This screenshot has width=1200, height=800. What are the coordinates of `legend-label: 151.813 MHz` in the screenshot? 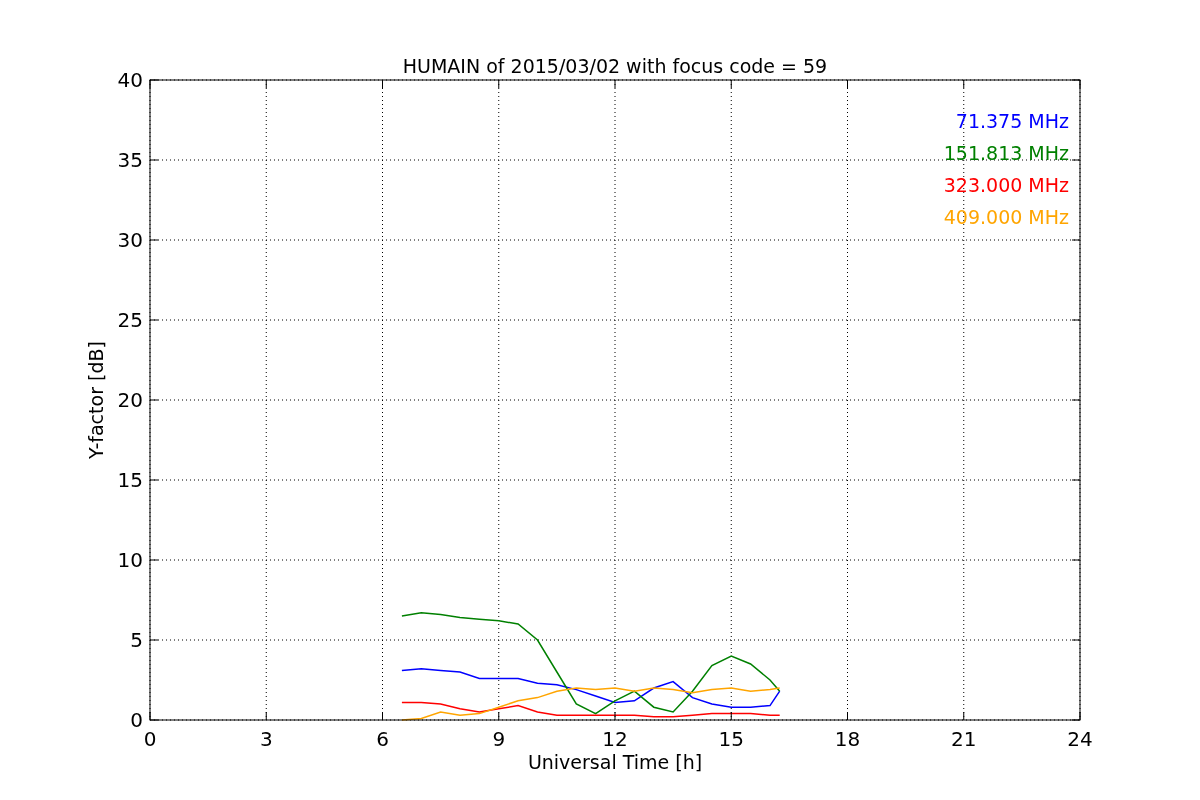 It's located at (1006, 153).